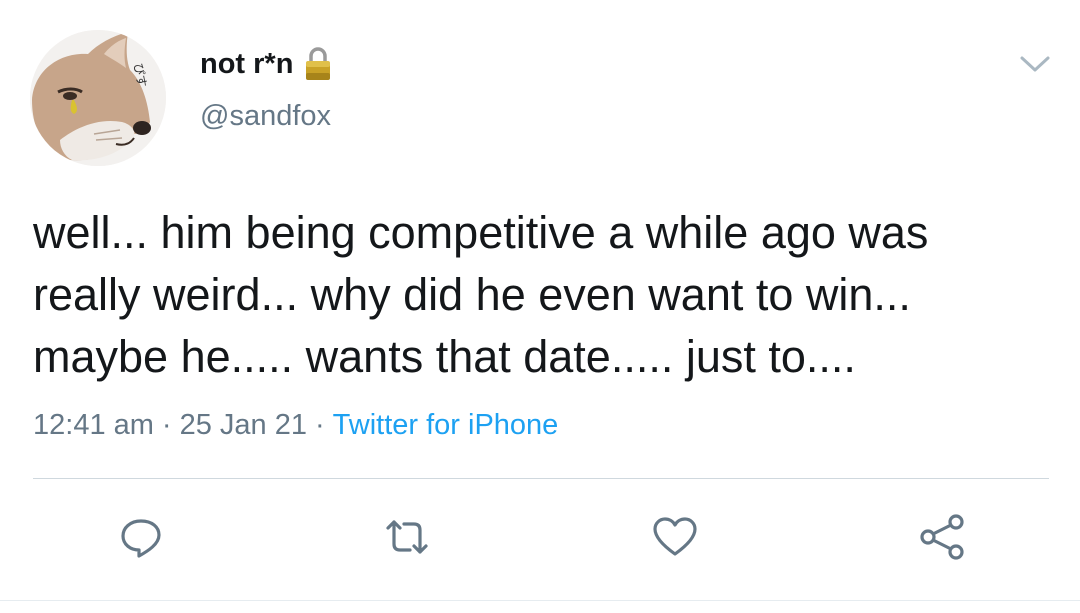 Image resolution: width=1080 pixels, height=613 pixels. What do you see at coordinates (265, 116) in the screenshot?
I see `user-handle: @sandfox` at bounding box center [265, 116].